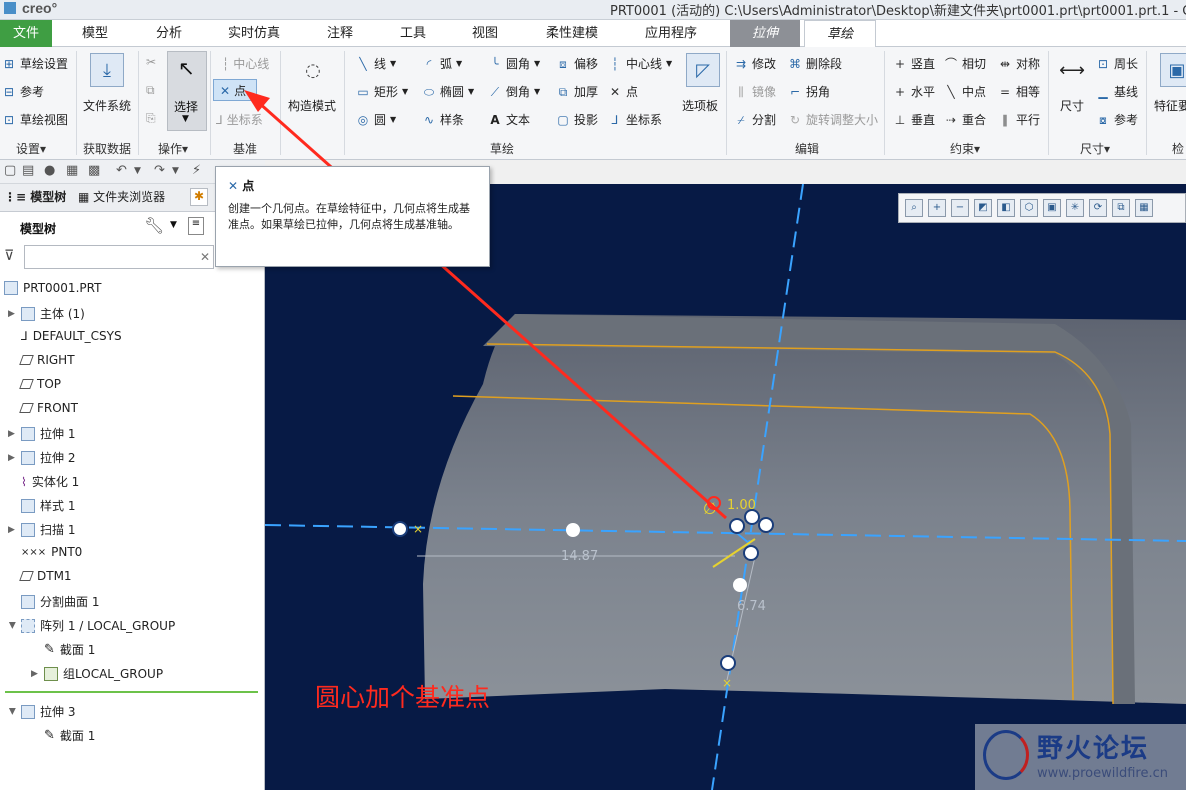 The width and height of the screenshot is (1186, 790). I want to click on sketch-point-button: ✕ 点, so click(623, 91).